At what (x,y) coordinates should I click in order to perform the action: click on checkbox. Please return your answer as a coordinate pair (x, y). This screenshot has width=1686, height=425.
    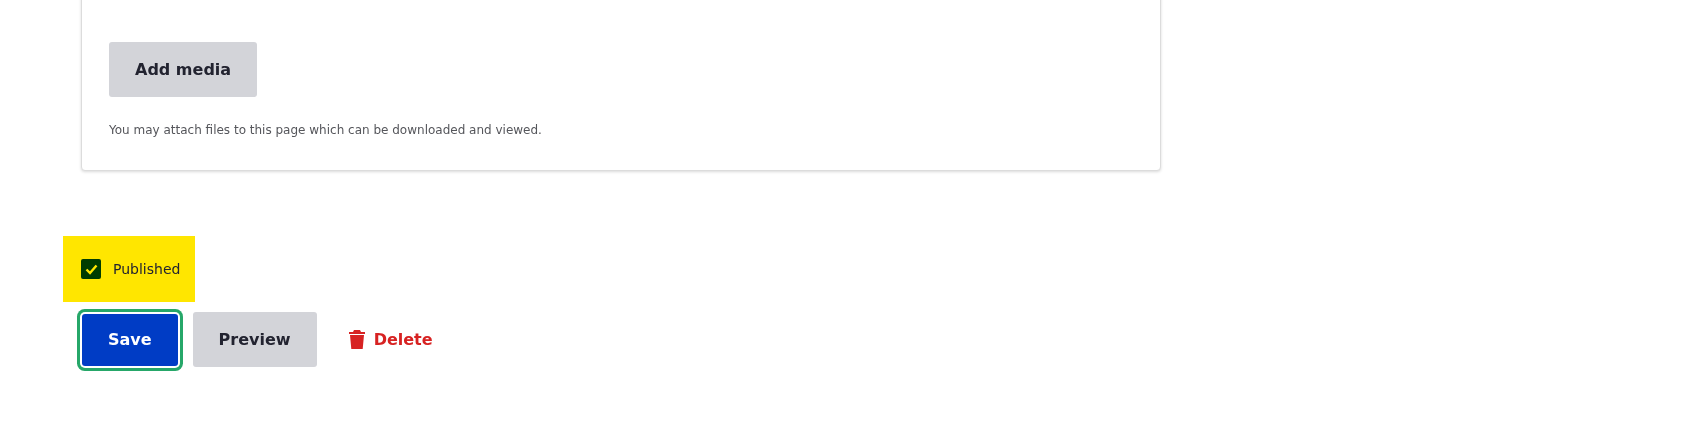
    Looking at the image, I should click on (91, 269).